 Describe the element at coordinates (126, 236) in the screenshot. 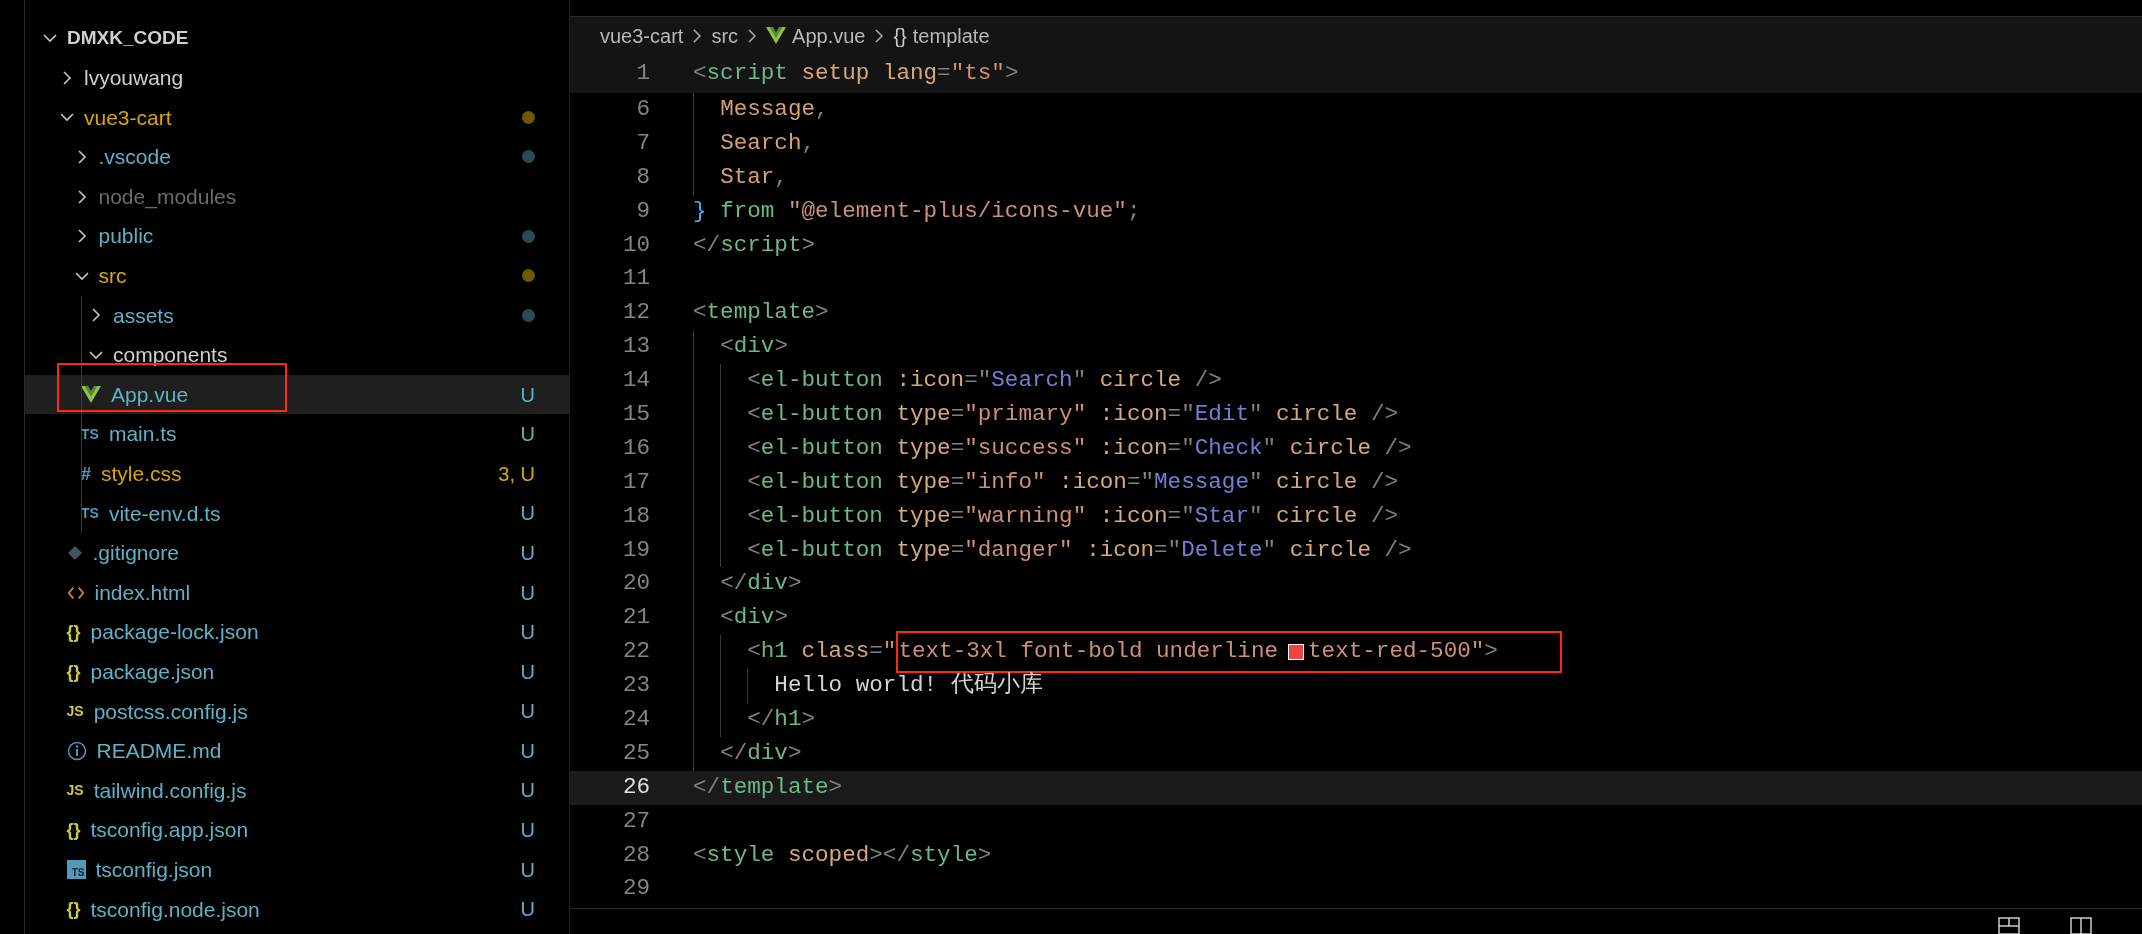

I see `file-name: public` at that location.